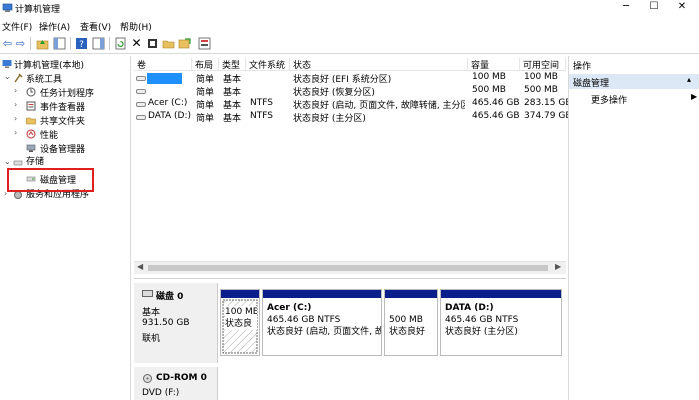 This screenshot has width=699, height=400. What do you see at coordinates (120, 43) in the screenshot?
I see `refresh-icon` at bounding box center [120, 43].